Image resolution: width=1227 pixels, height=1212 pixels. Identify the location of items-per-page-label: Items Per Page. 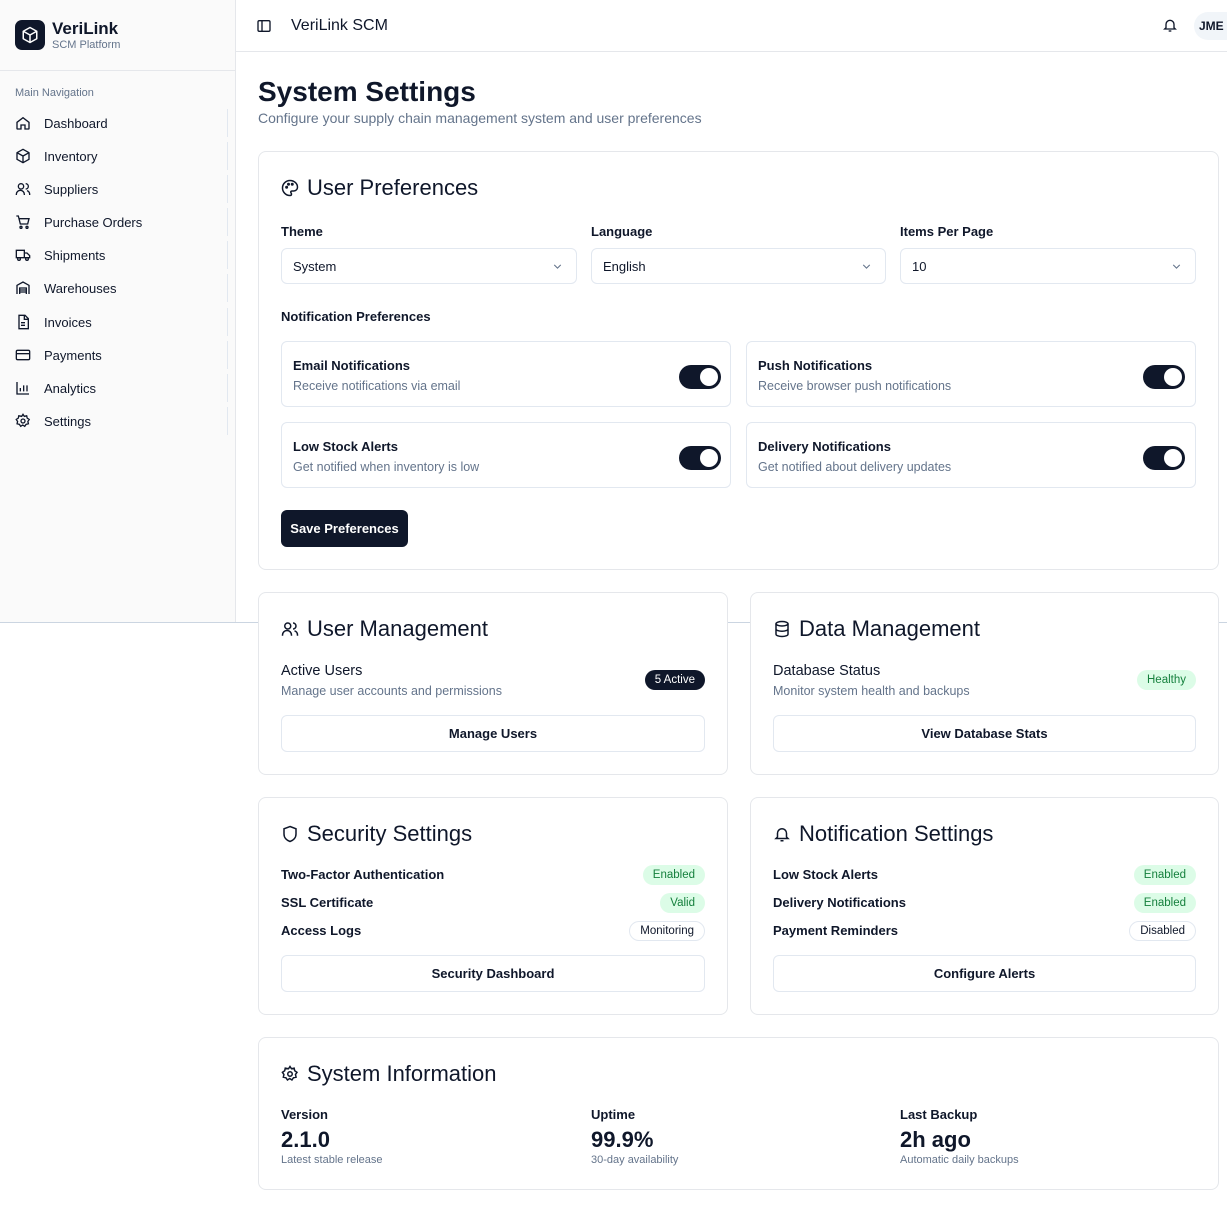
(947, 231).